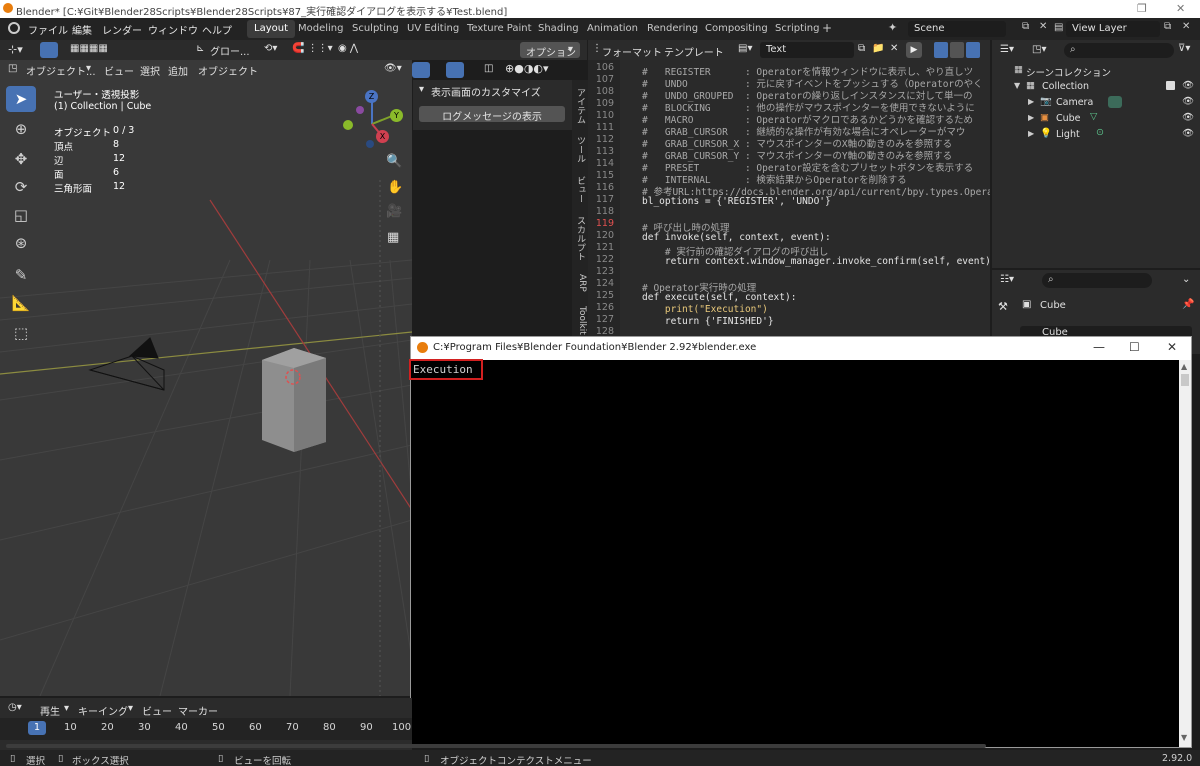 The image size is (1200, 766). Describe the element at coordinates (1167, 26) in the screenshot. I see `copy-view-layer-icon: ⧉` at that location.